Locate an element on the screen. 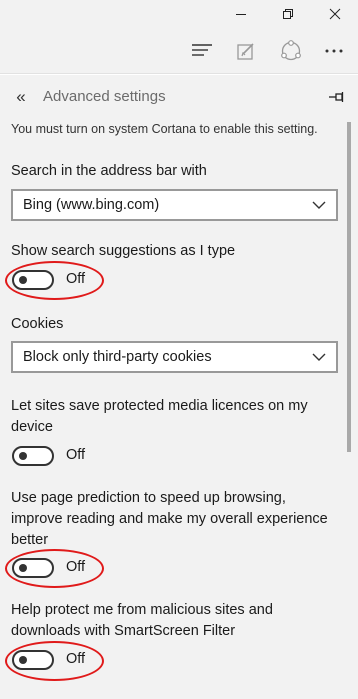 This screenshot has width=358, height=699. minimize-icon is located at coordinates (241, 14).